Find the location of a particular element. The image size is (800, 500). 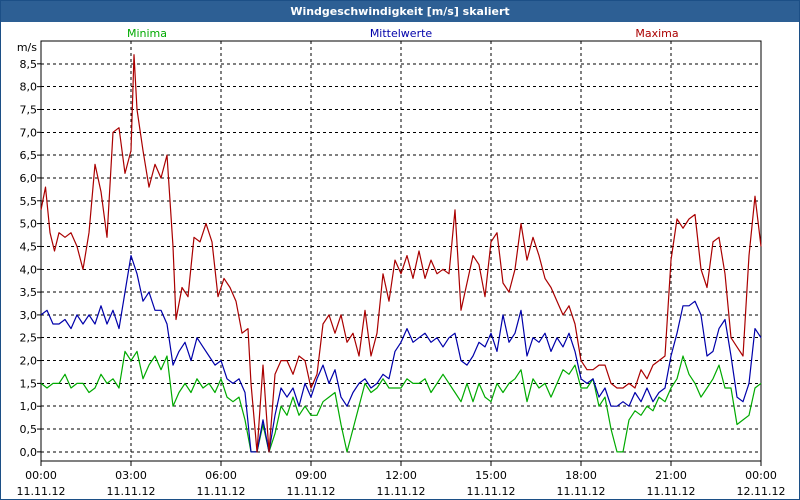

x-tick-time: 09:00 is located at coordinates (311, 475).